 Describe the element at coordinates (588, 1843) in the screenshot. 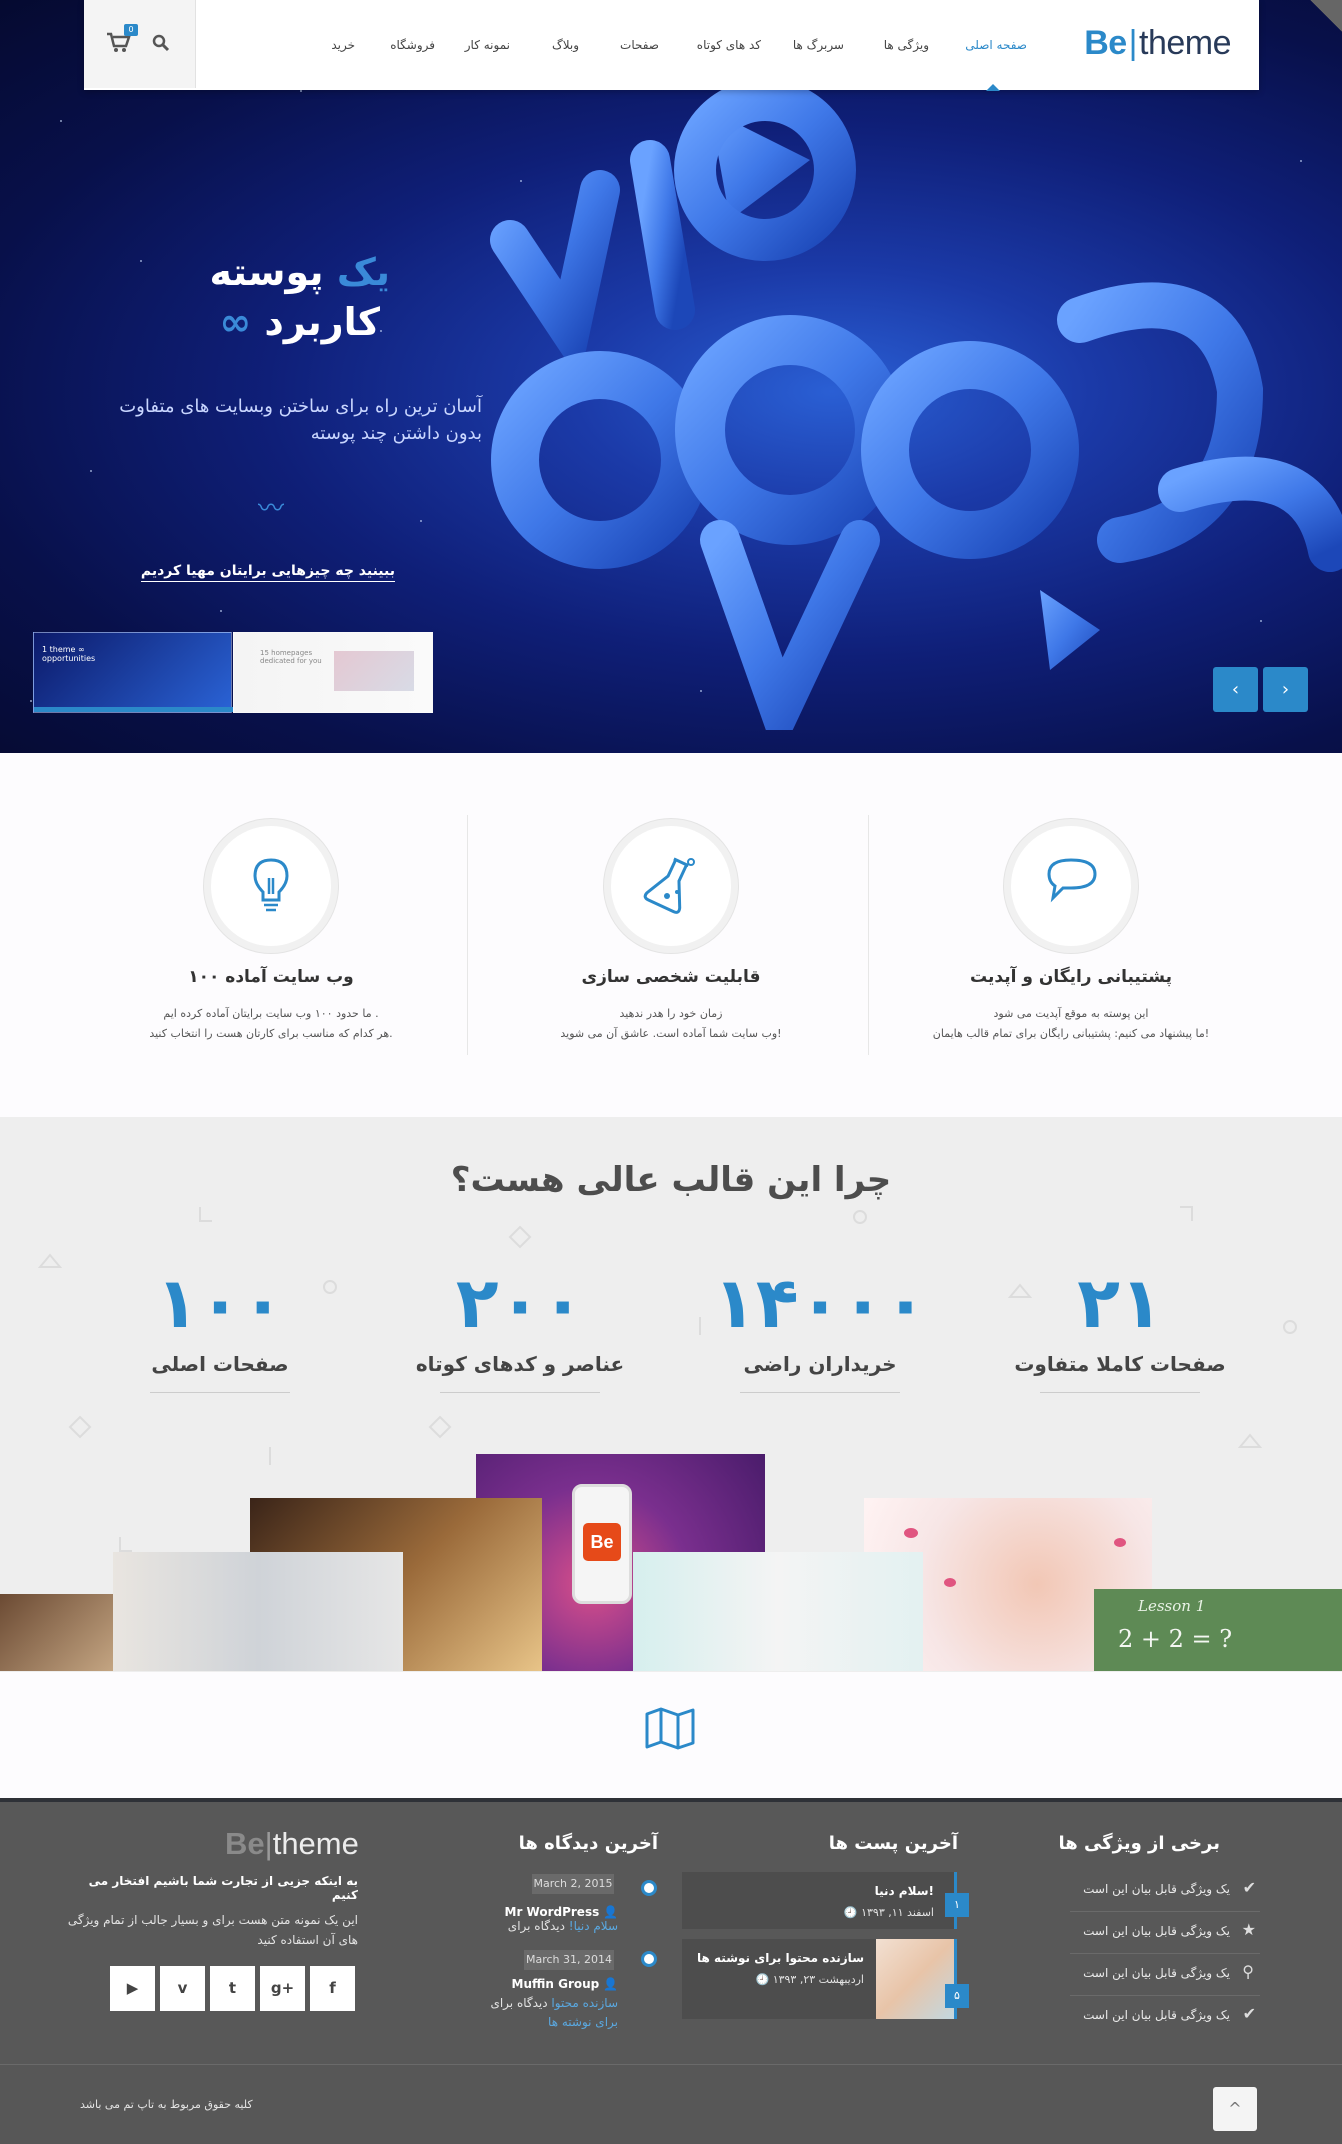

I see `footer-comments-heading: آخرین دیدگاه ها` at that location.